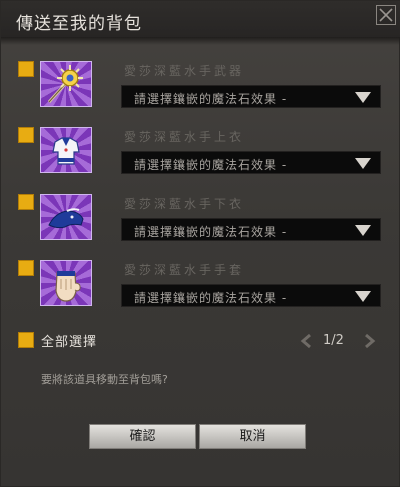 The height and width of the screenshot is (487, 400). I want to click on item-row: 愛莎深藍水手上衣 請選擇鑲嵌的魔法石效果 -, so click(200, 156).